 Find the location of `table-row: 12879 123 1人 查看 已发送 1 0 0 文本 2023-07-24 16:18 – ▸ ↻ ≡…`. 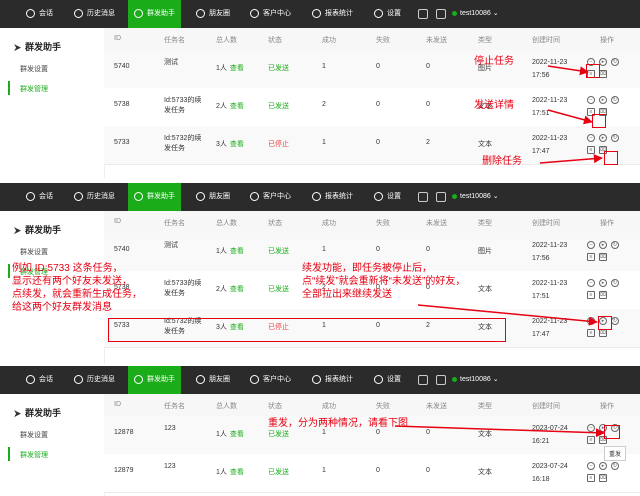

table-row: 12879 123 1人 查看 已发送 1 0 0 文本 2023-07-24 16:18 – ▸ ↻ ≡… is located at coordinates (372, 473).